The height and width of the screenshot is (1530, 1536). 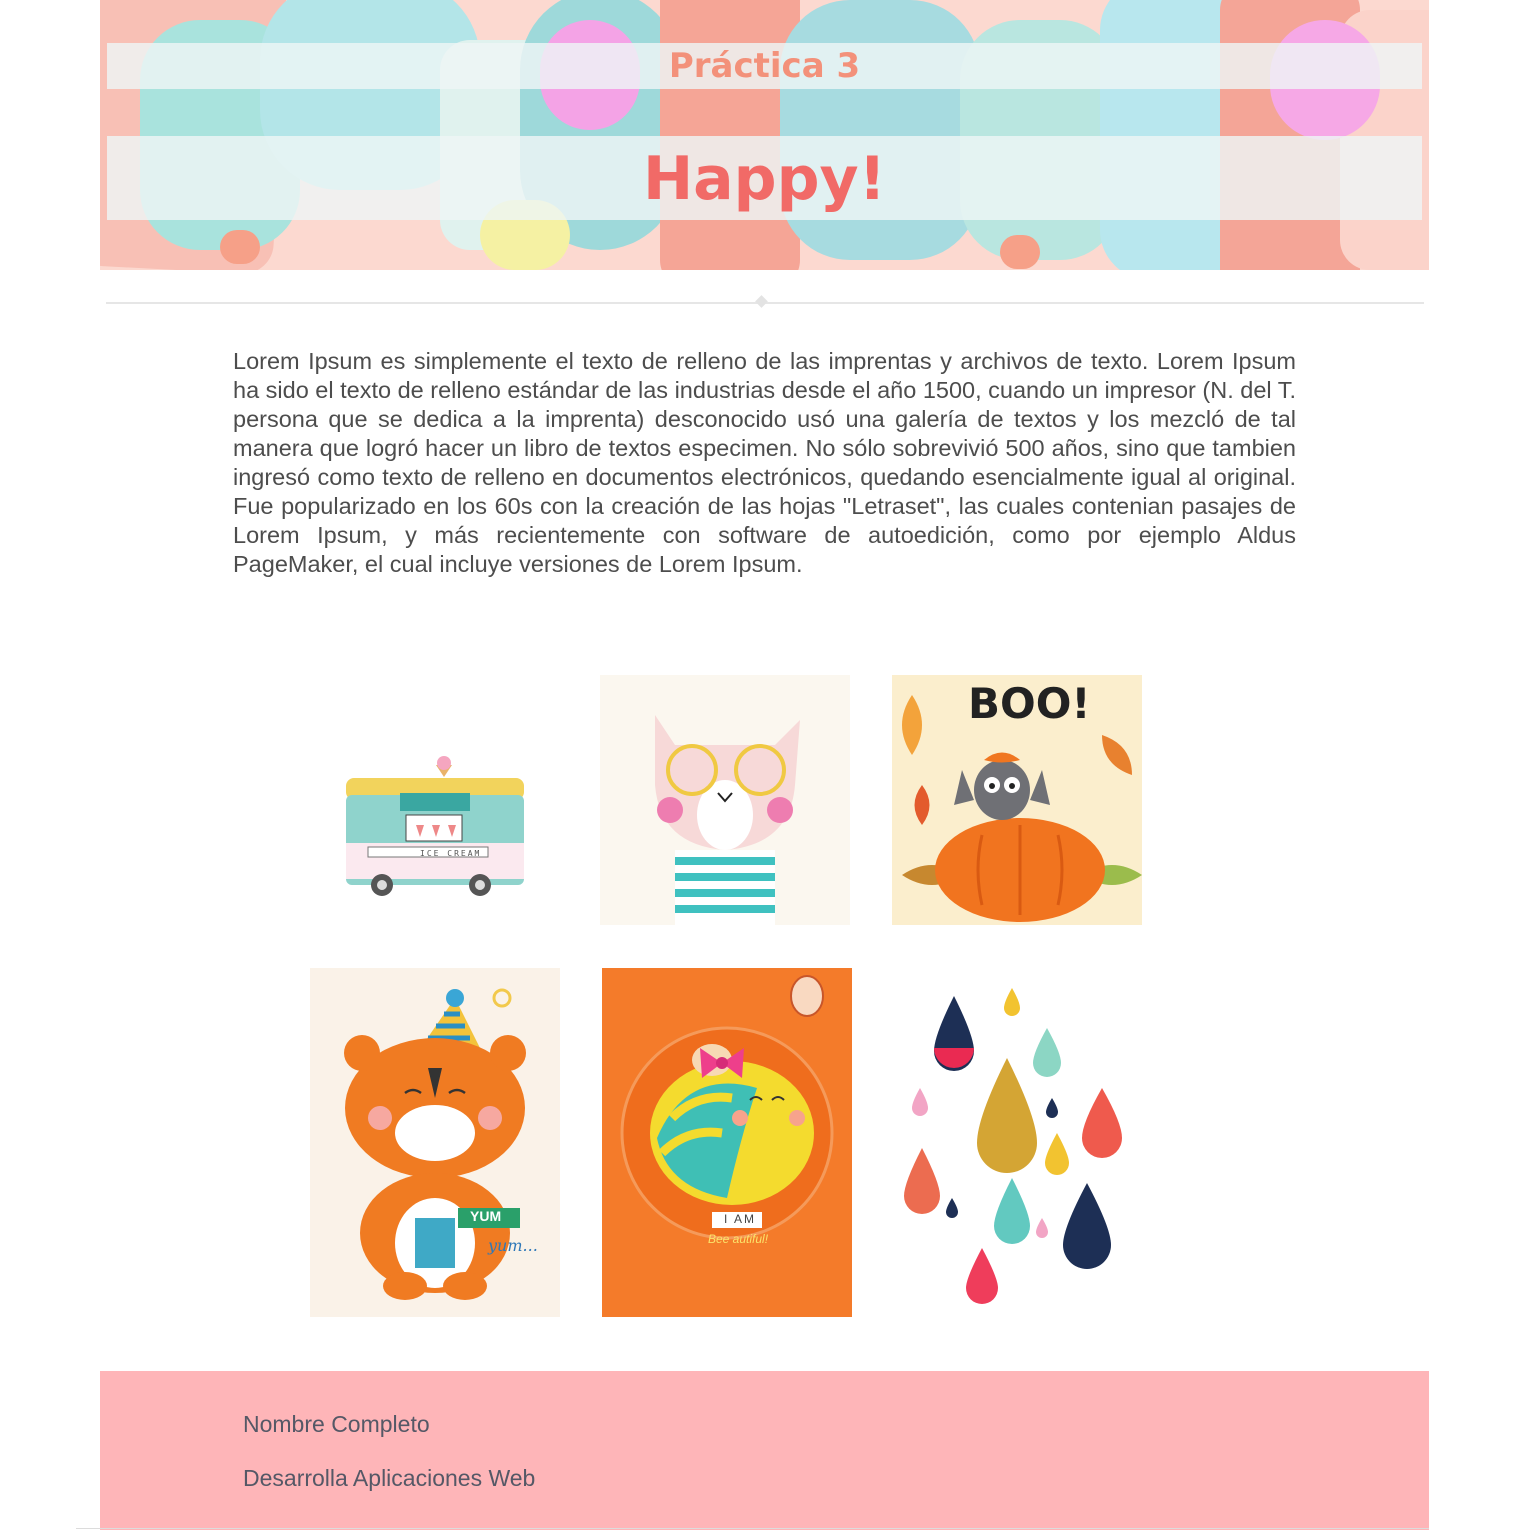 I want to click on gallery-image-boo-bat-pumpkin: BOO!, so click(x=1017, y=800).